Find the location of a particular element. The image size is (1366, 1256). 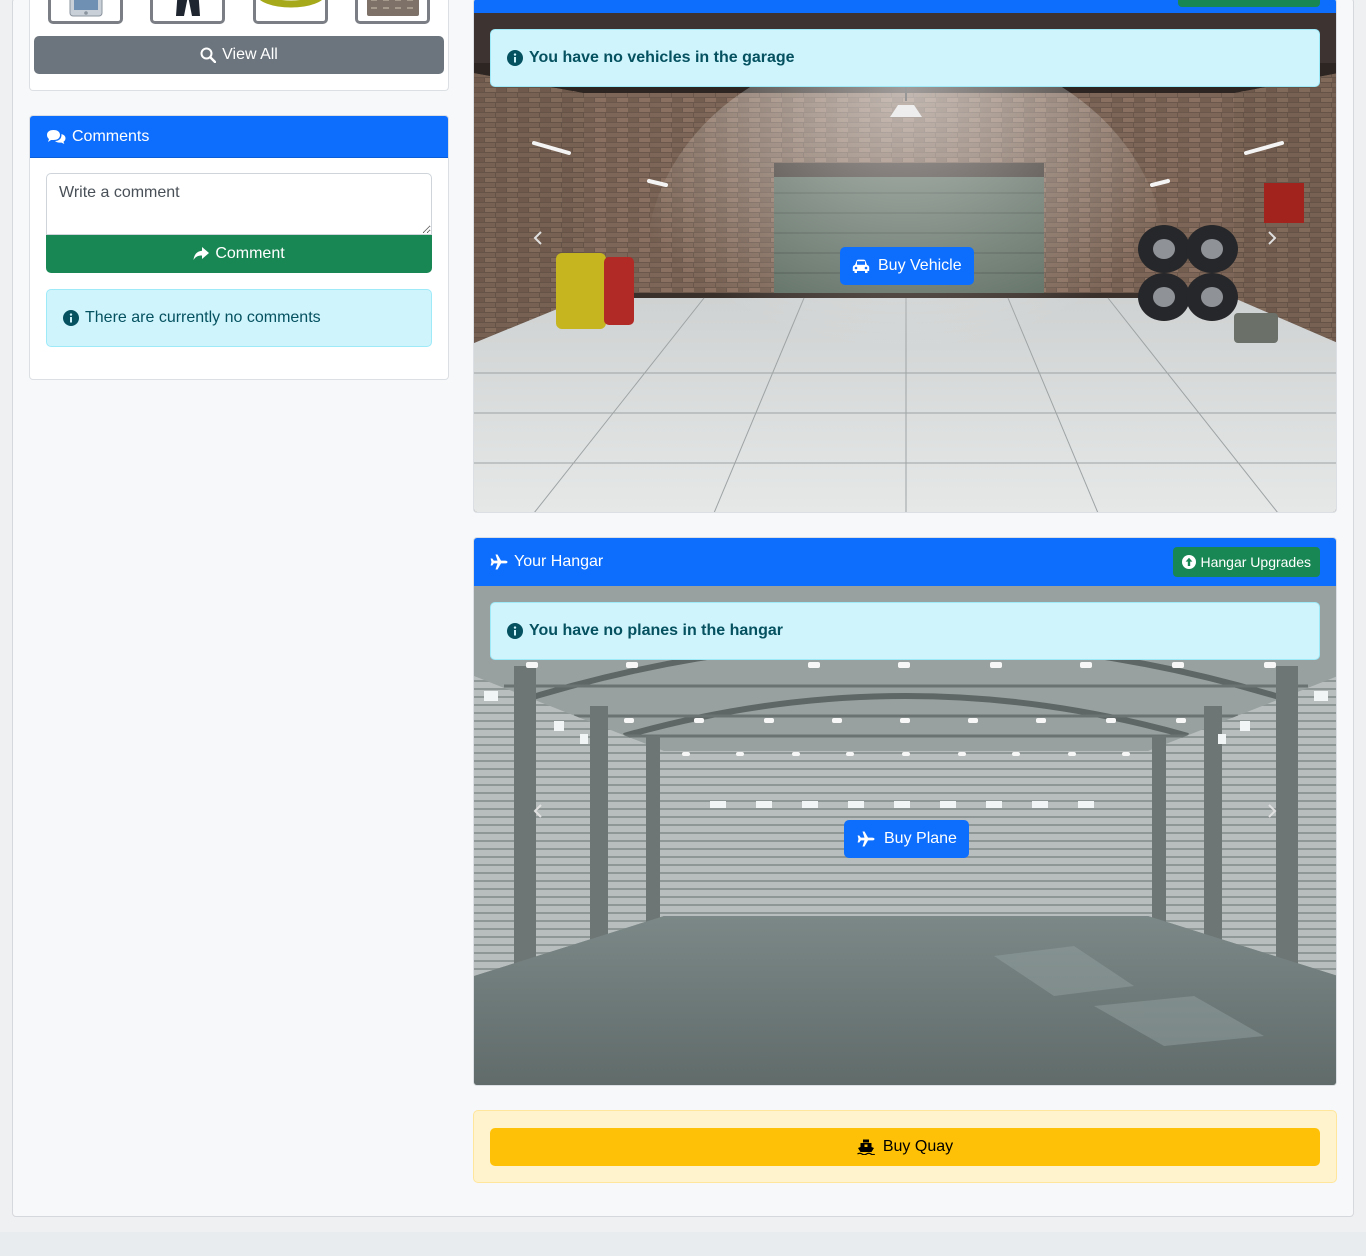

no-planes-text: You have no planes in the hangar is located at coordinates (656, 630).